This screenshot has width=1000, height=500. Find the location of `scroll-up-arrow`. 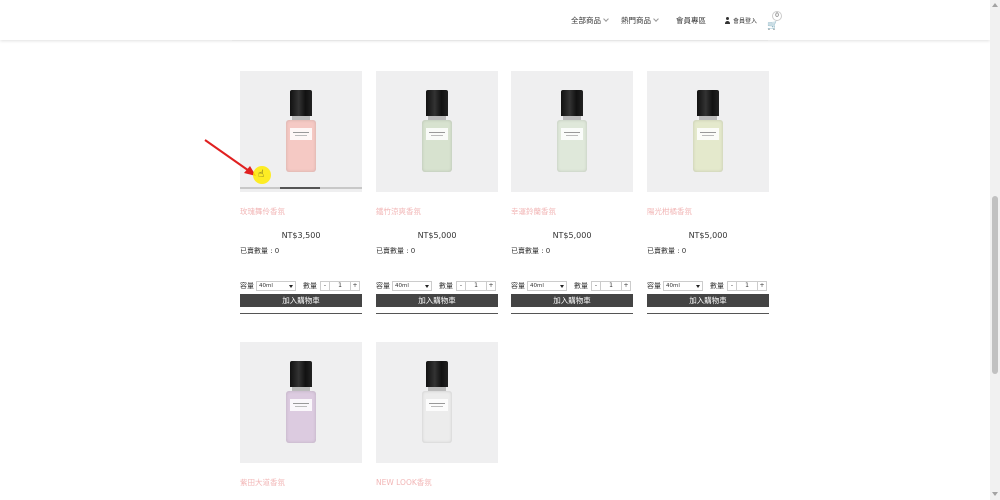

scroll-up-arrow is located at coordinates (995, 5).